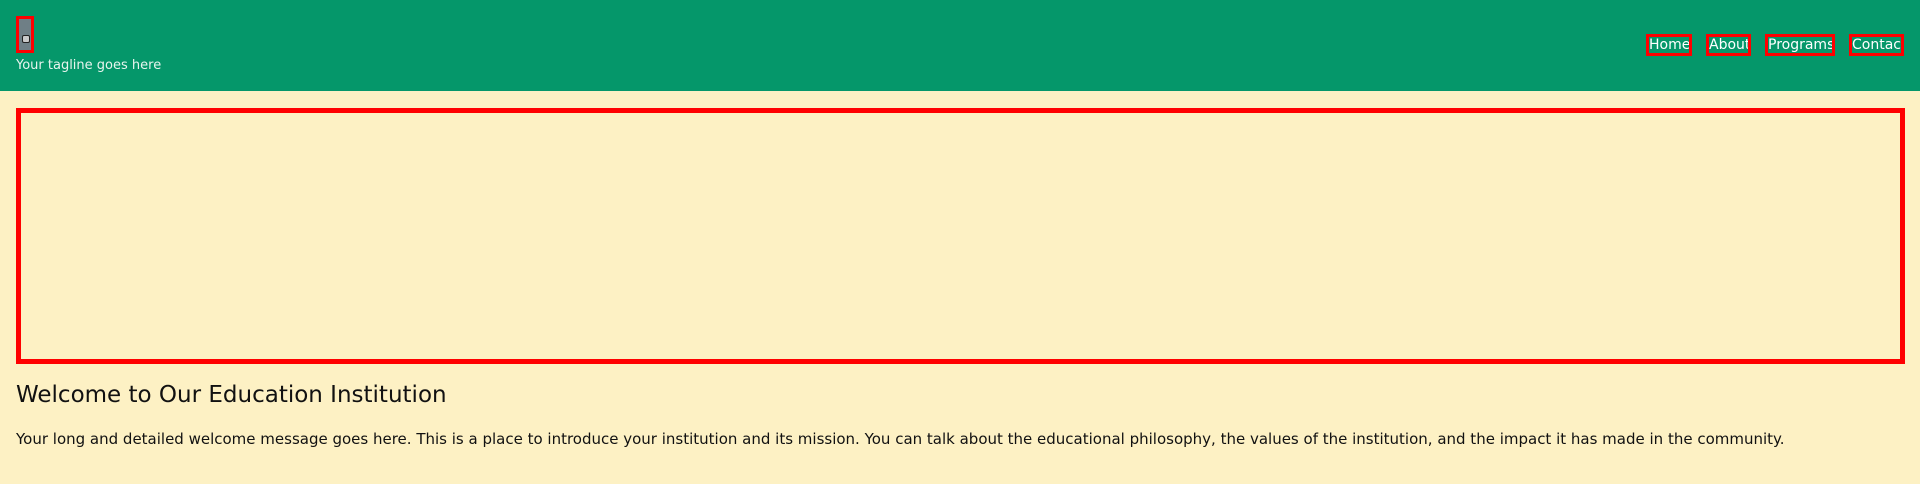 The image size is (1920, 484). Describe the element at coordinates (1728, 45) in the screenshot. I see `nav-link-about: About` at that location.